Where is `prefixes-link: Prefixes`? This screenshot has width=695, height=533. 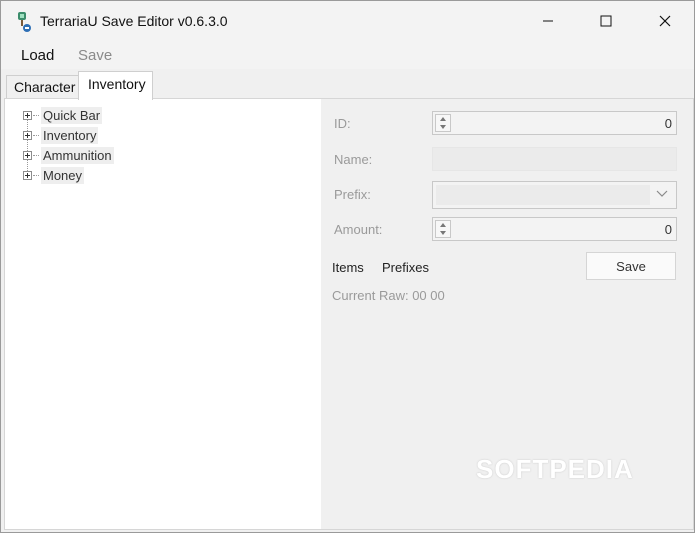 prefixes-link: Prefixes is located at coordinates (405, 267).